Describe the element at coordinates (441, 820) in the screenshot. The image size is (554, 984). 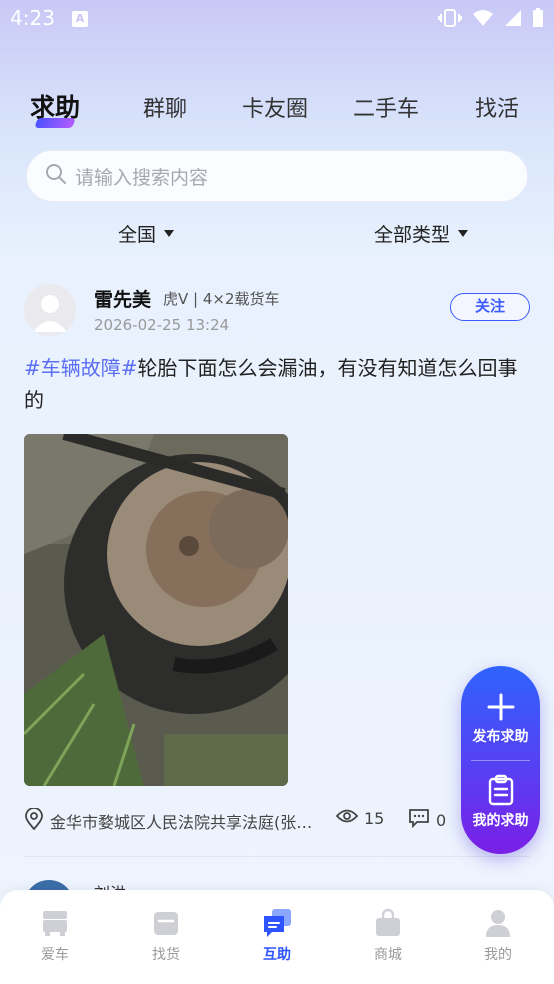
I see `comments-count: 0` at that location.